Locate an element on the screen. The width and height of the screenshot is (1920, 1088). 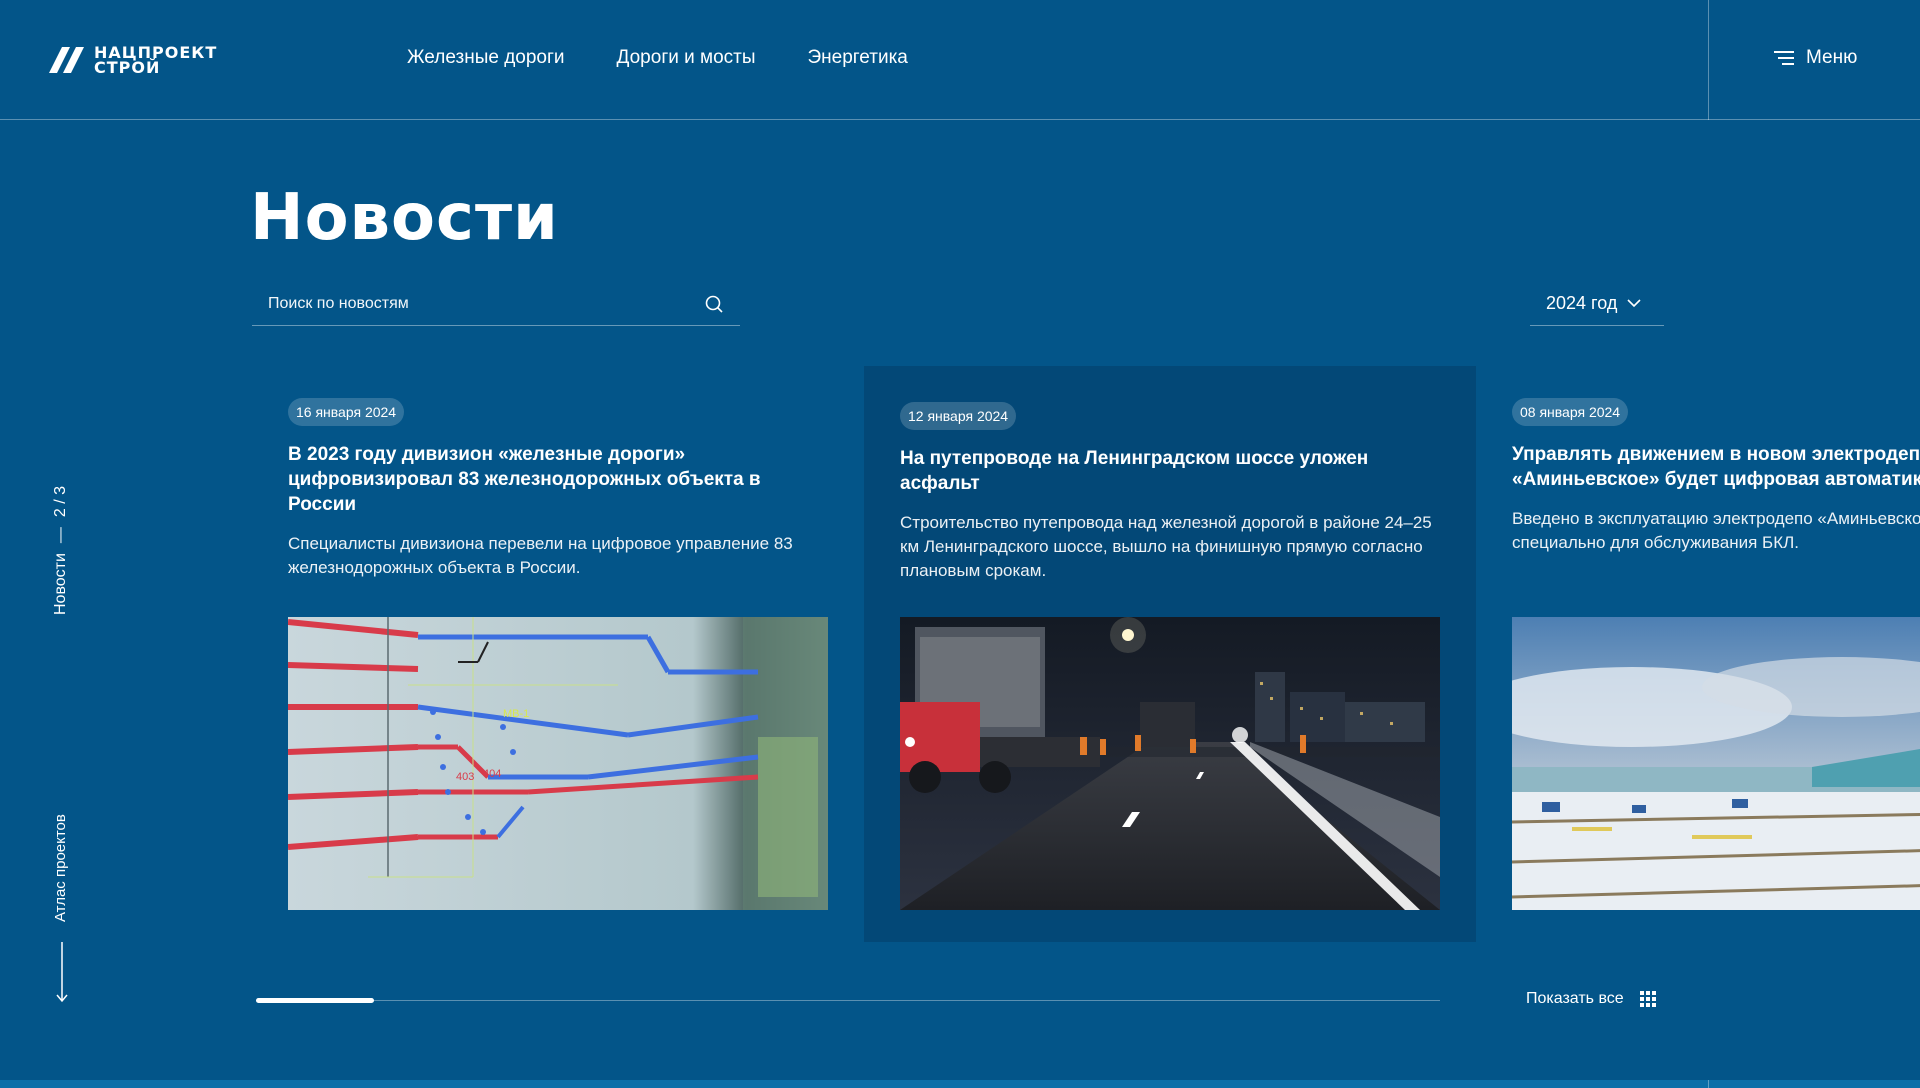
page-title: Новости is located at coordinates (404, 218).